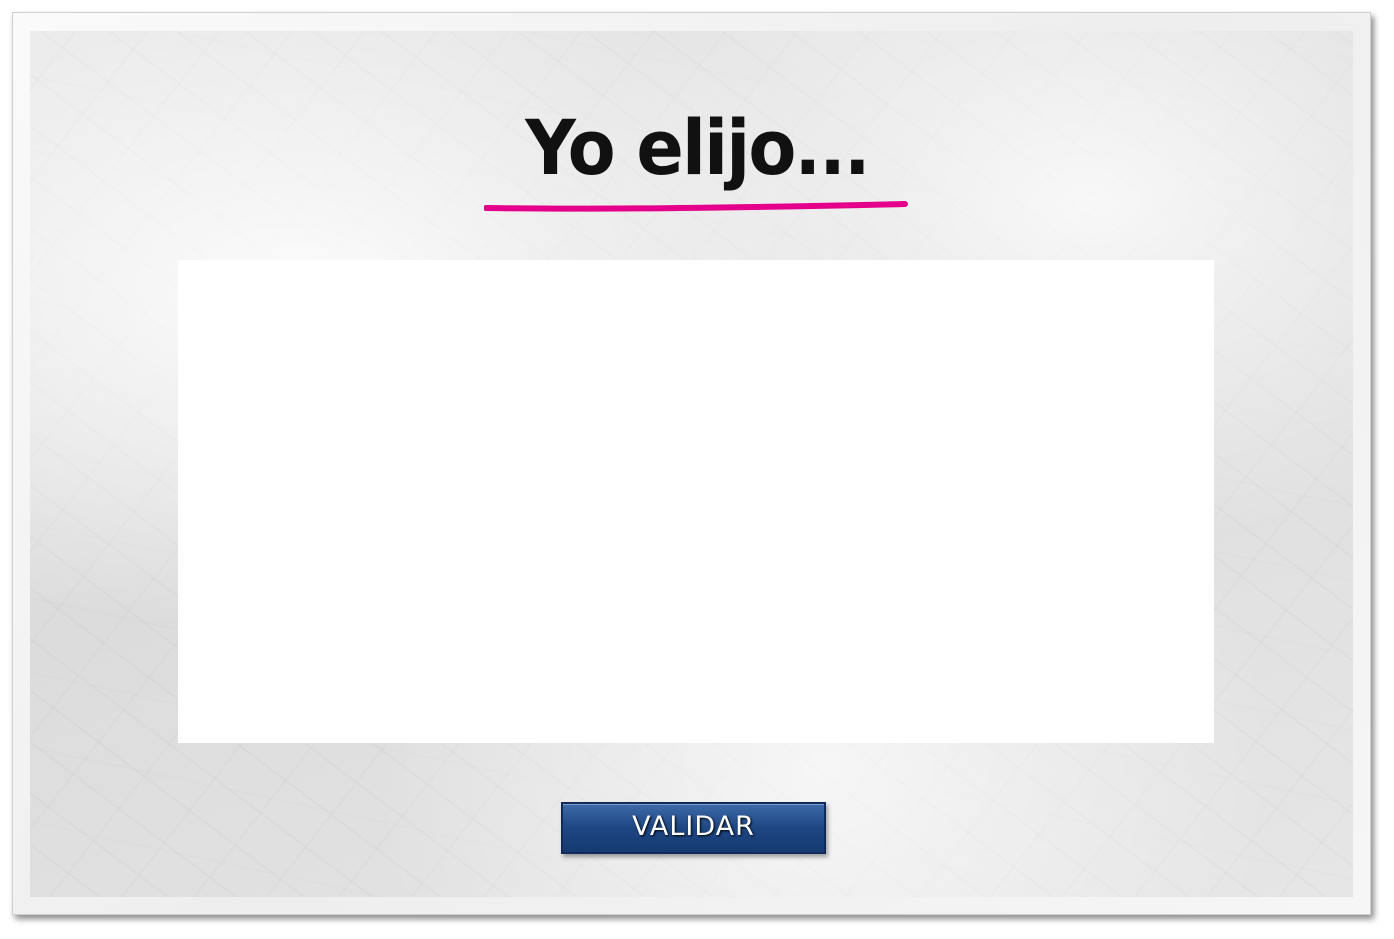  Describe the element at coordinates (693, 828) in the screenshot. I see `validate-button: VALIDAR` at that location.